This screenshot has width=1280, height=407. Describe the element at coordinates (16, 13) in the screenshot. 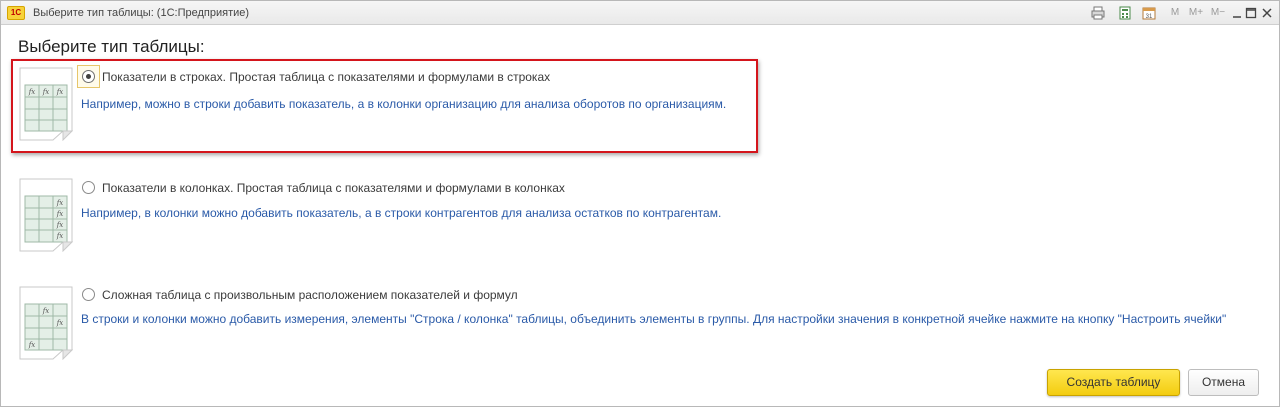

I see `app-logo: 1С` at that location.